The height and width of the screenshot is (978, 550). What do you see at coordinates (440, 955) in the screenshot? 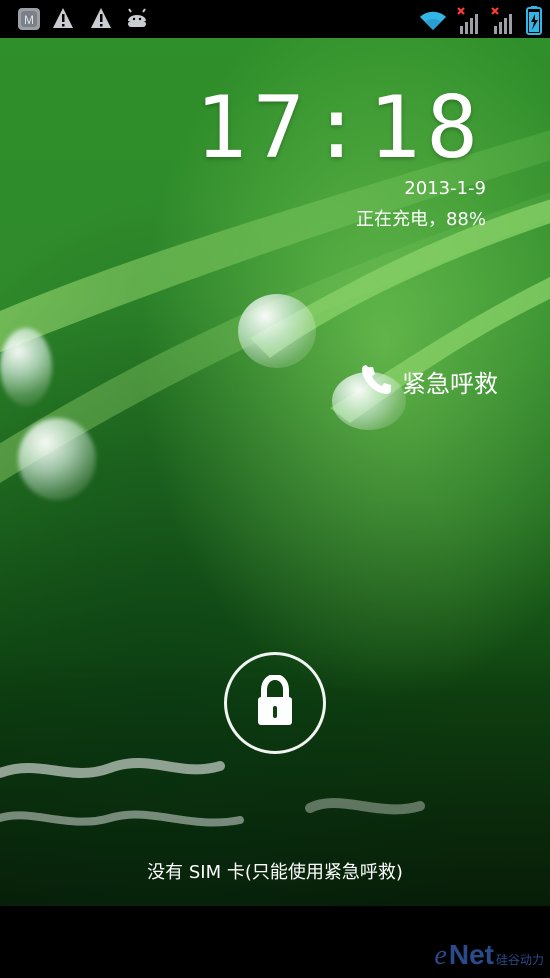
I see `watermark-e: e` at bounding box center [440, 955].